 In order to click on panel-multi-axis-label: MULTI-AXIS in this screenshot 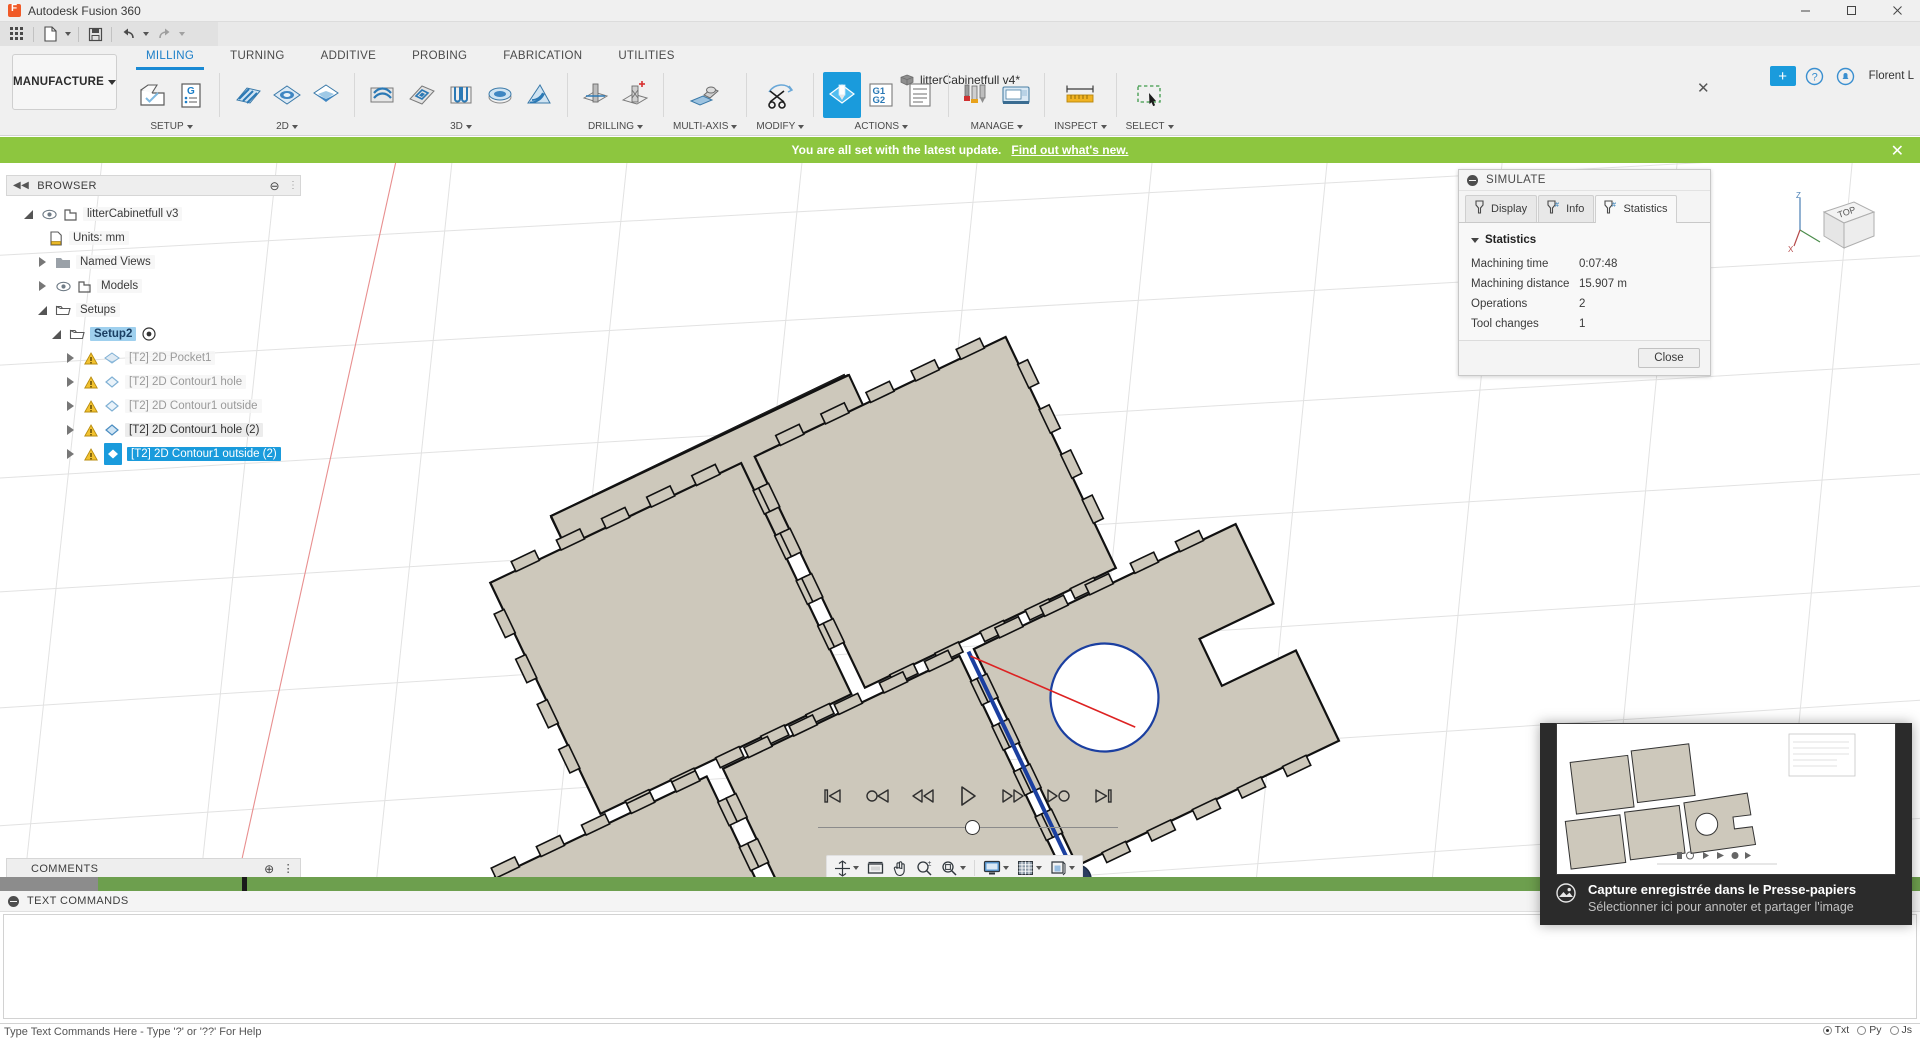, I will do `click(705, 126)`.